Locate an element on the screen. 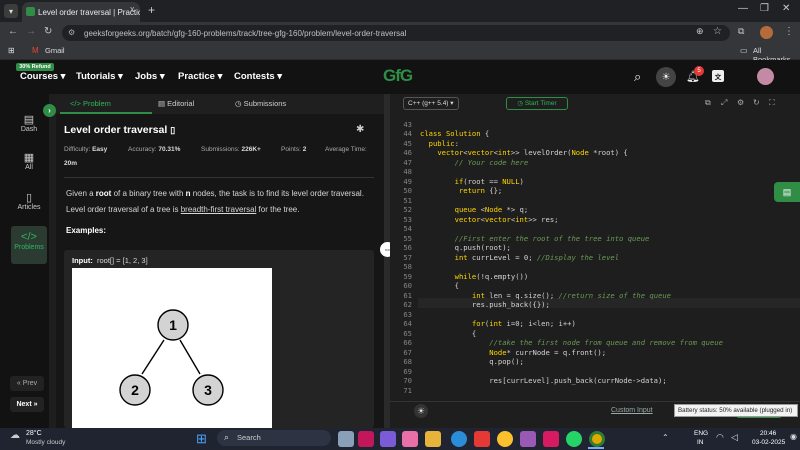  tray-chevron-icon: ⌃ is located at coordinates (665, 437).